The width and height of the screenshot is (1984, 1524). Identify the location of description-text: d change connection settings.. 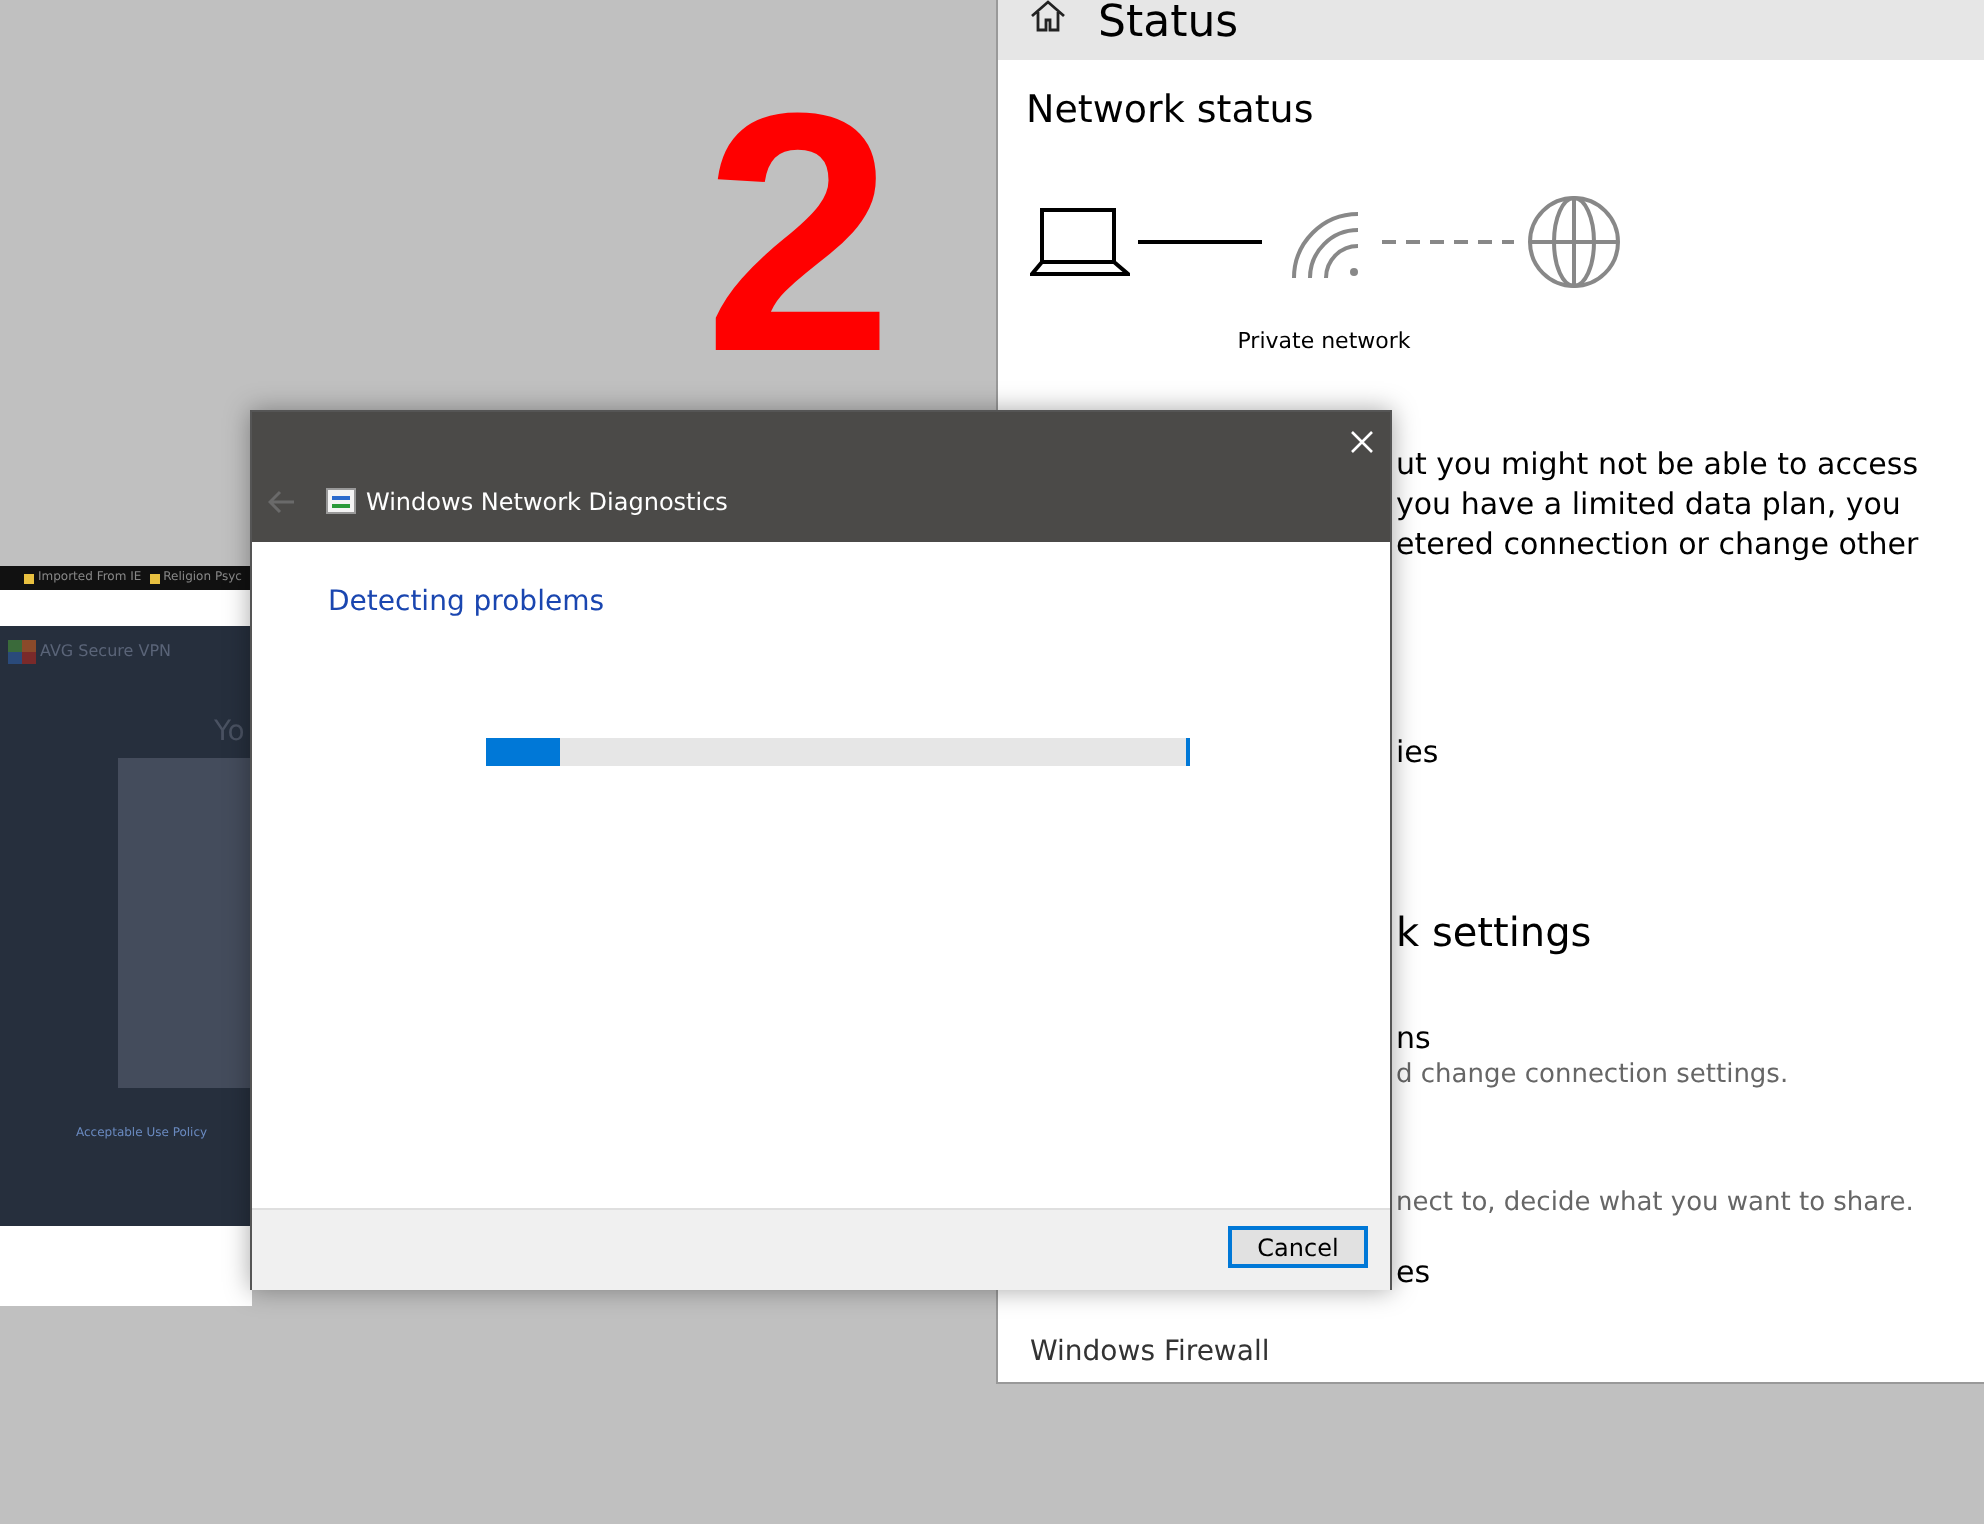
(1592, 1076).